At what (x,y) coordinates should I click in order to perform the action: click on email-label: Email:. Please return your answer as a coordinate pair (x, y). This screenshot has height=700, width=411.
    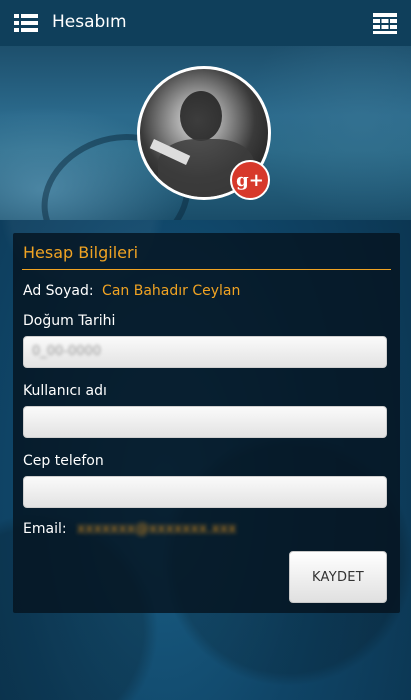
    Looking at the image, I should click on (45, 529).